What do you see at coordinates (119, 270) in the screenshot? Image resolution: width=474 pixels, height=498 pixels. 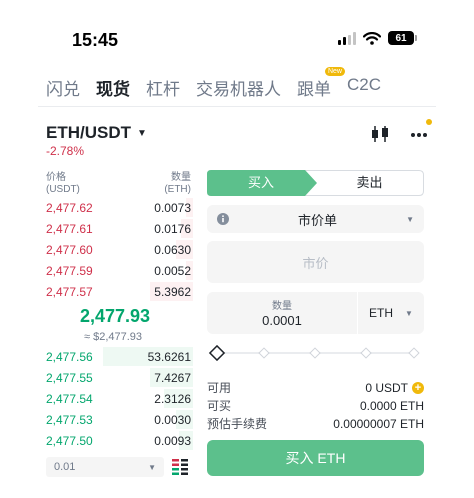 I see `ask-row: 2,477.59 0.0052` at bounding box center [119, 270].